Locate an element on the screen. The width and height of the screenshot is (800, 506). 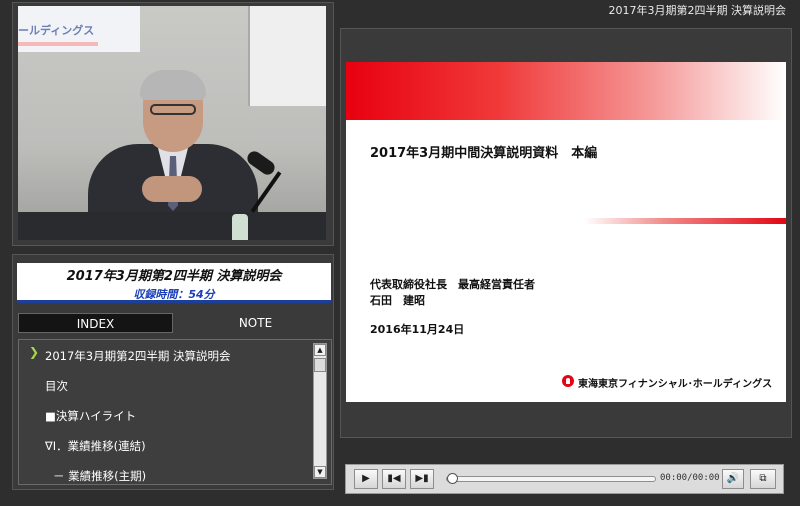
next-icon: ▶▮ is located at coordinates (422, 478).